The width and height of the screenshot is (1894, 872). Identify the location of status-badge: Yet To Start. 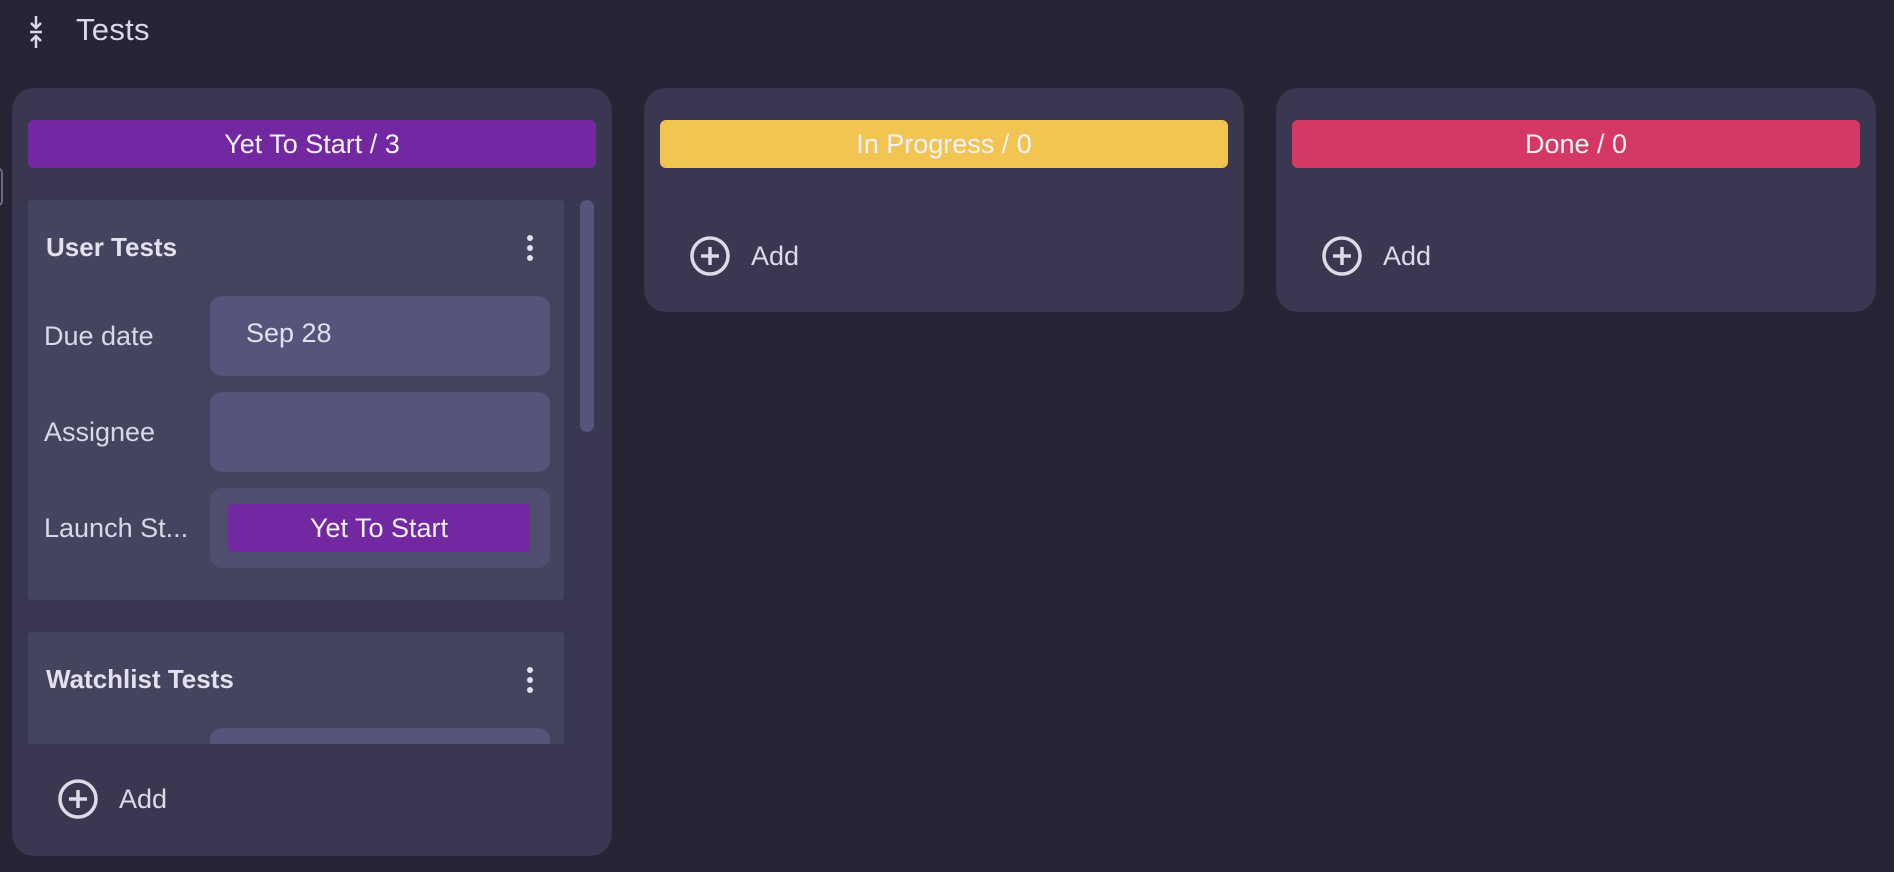
(379, 528).